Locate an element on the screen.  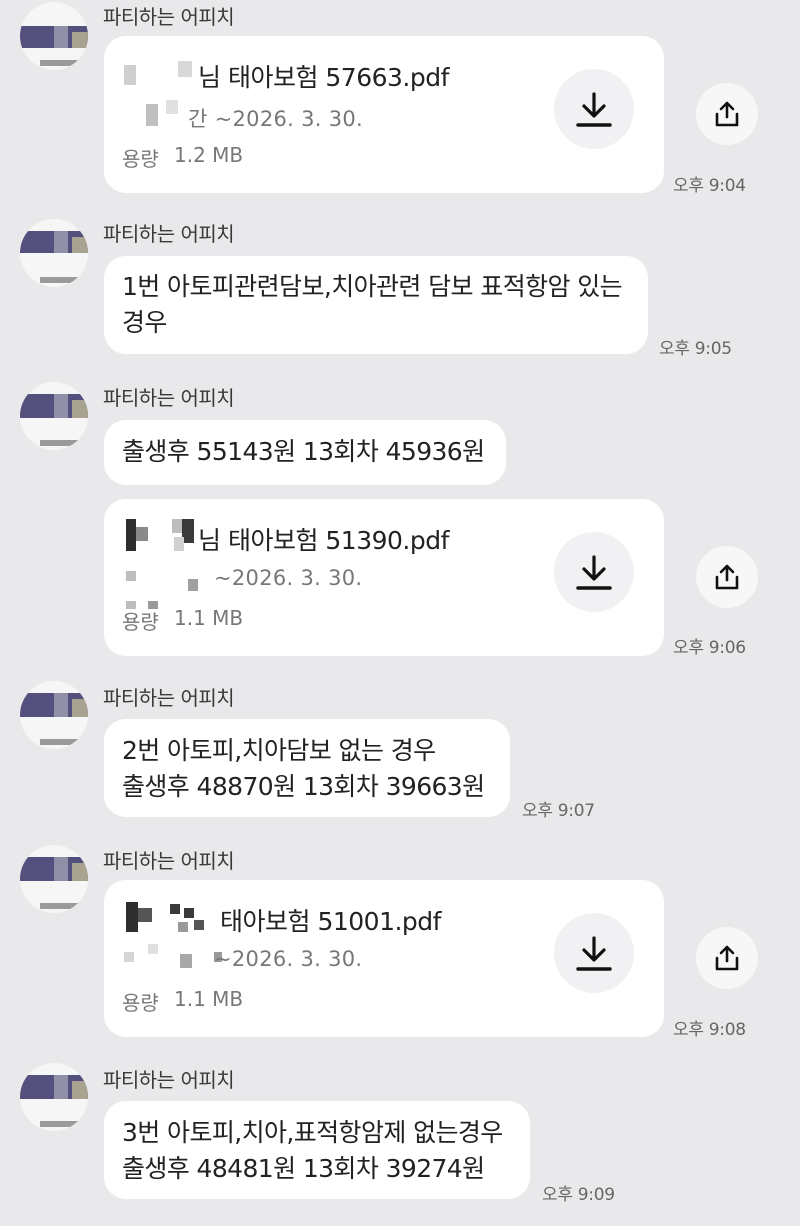
timestamp: 오후 9:07 is located at coordinates (558, 811).